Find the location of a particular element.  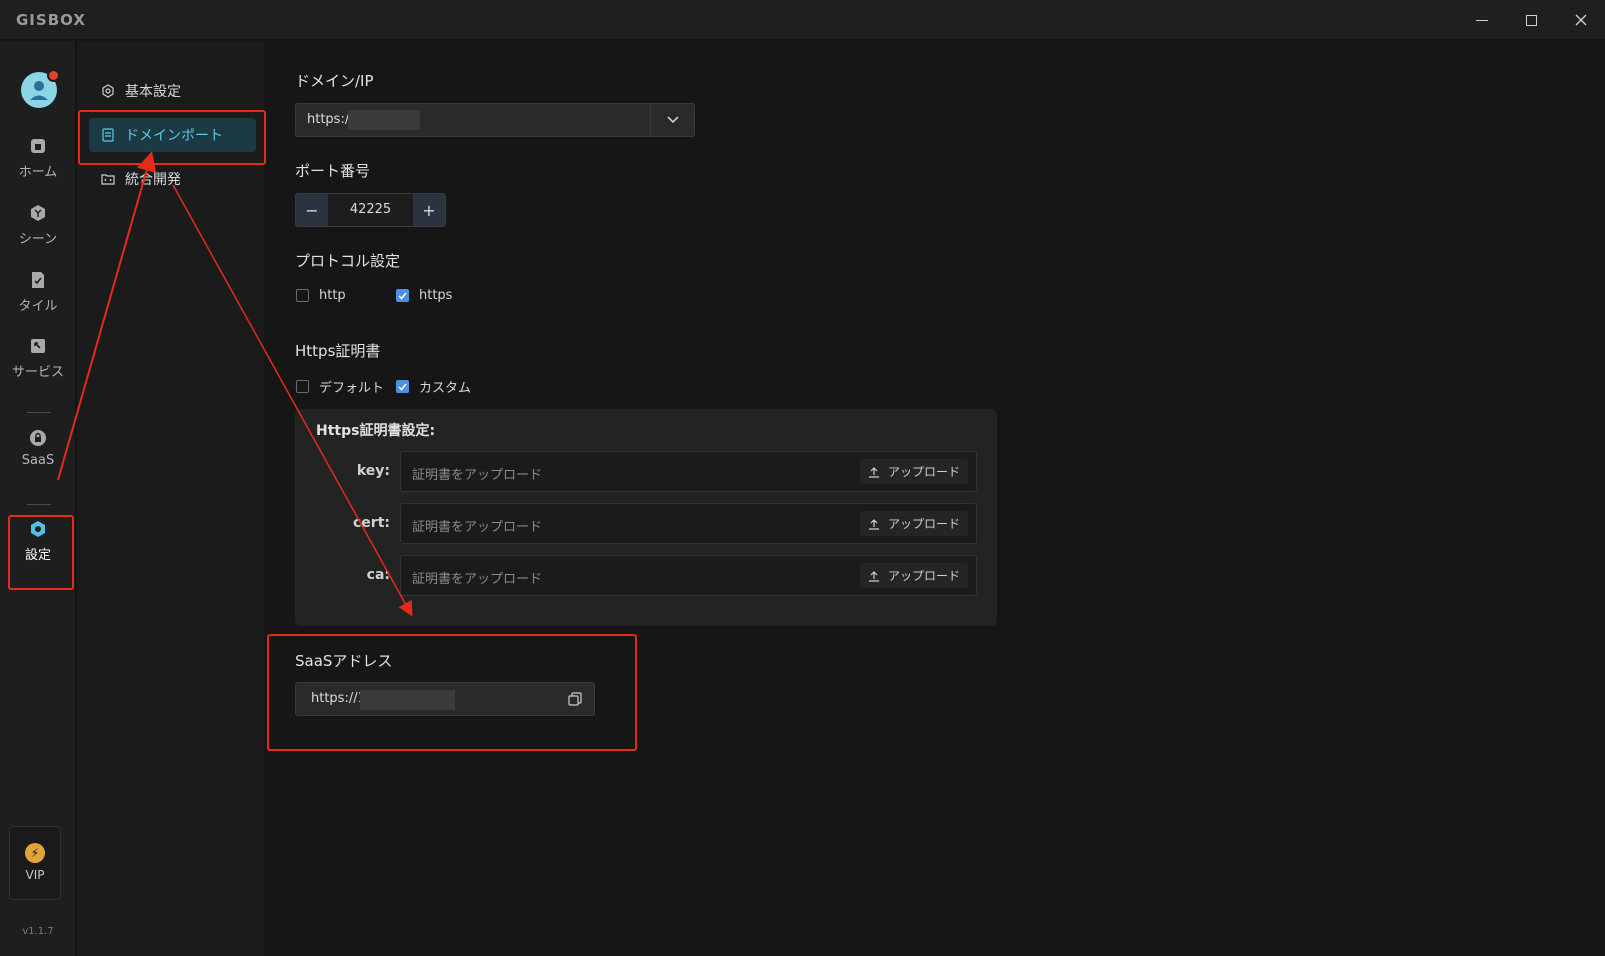

close-button is located at coordinates (1581, 20).